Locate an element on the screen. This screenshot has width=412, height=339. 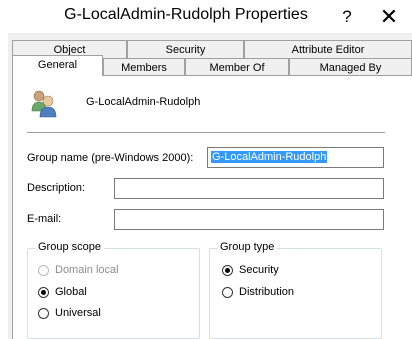
title-bar: G-LocalAdmin-Rudolph Properties ? ✕ is located at coordinates (206, 16).